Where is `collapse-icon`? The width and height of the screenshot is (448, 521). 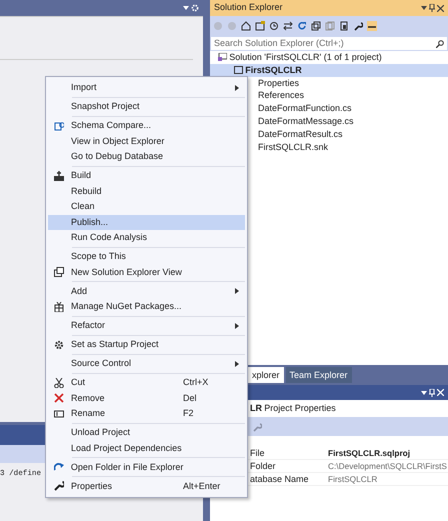 collapse-icon is located at coordinates (316, 26).